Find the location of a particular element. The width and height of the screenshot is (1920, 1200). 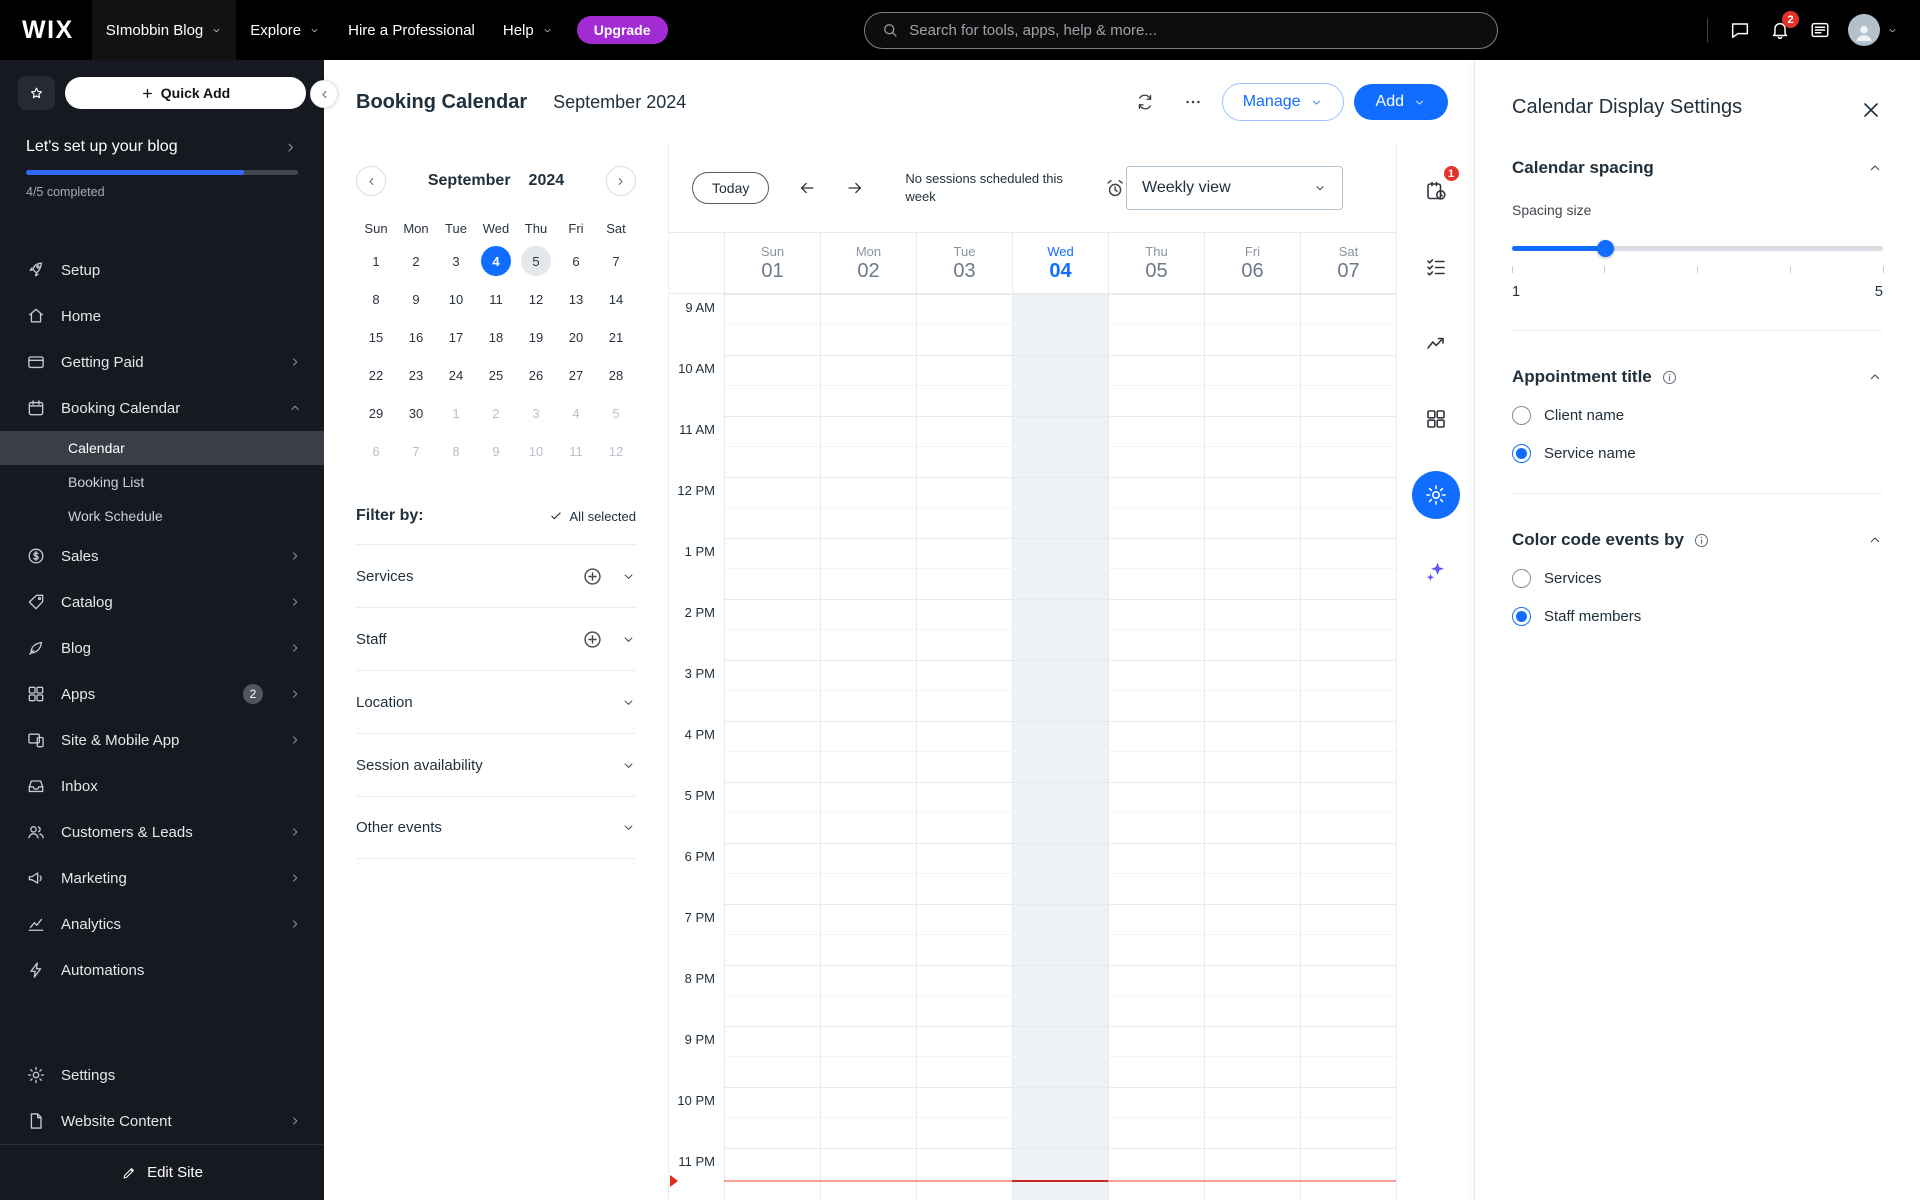

next-month-button is located at coordinates (620, 181).